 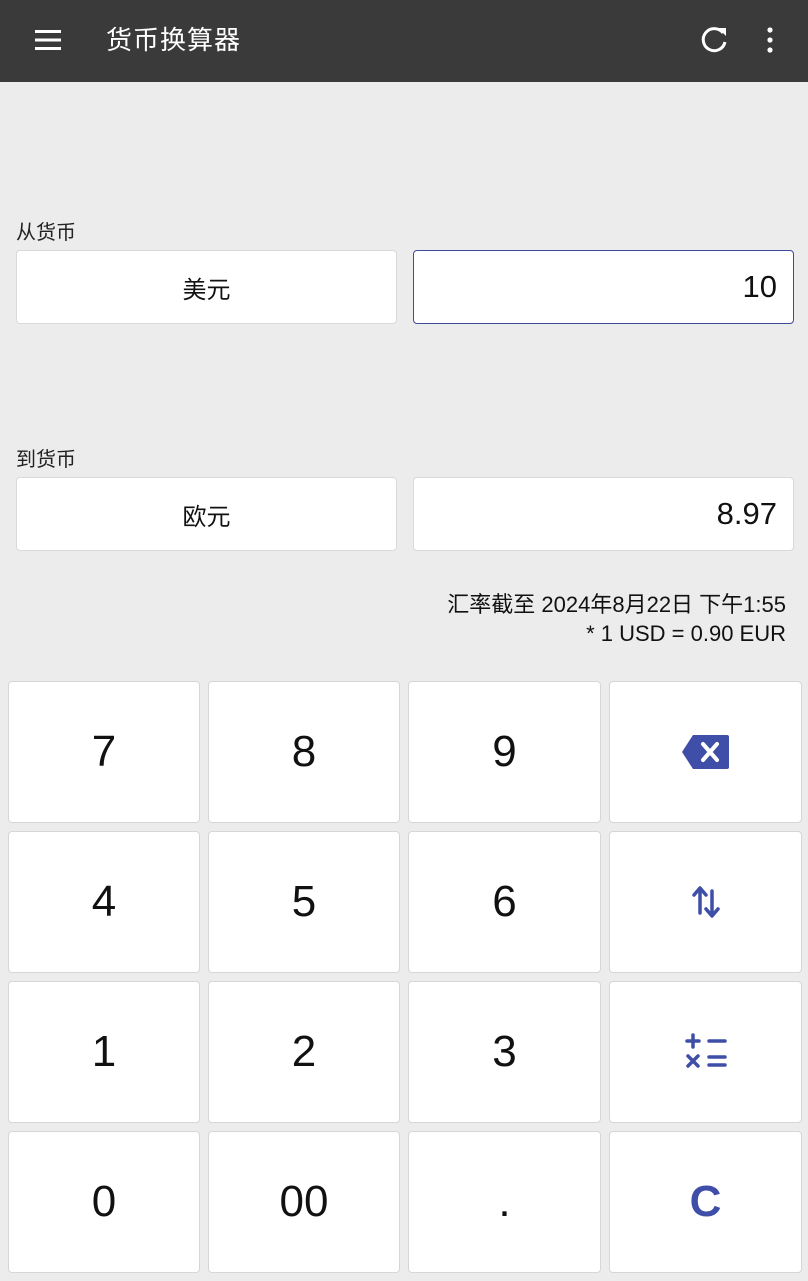 I want to click on menu-icon, so click(x=48, y=40).